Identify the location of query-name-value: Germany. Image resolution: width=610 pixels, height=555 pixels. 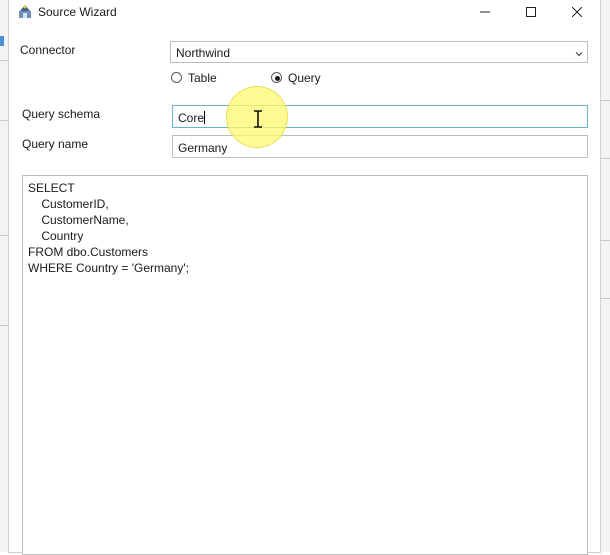
(203, 148).